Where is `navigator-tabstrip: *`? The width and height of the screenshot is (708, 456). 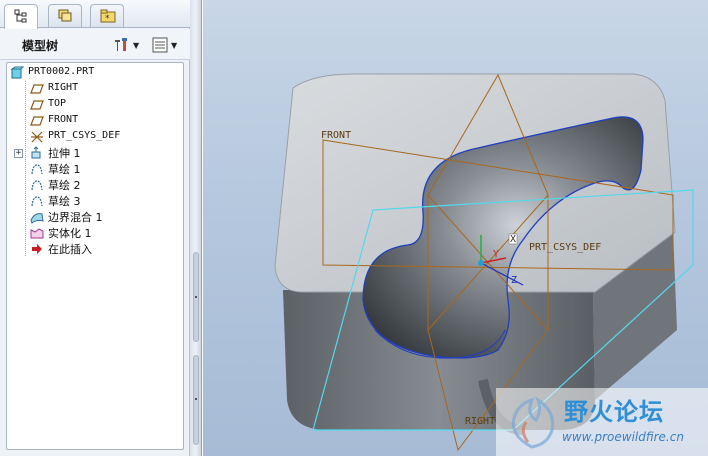 navigator-tabstrip: * is located at coordinates (95, 14).